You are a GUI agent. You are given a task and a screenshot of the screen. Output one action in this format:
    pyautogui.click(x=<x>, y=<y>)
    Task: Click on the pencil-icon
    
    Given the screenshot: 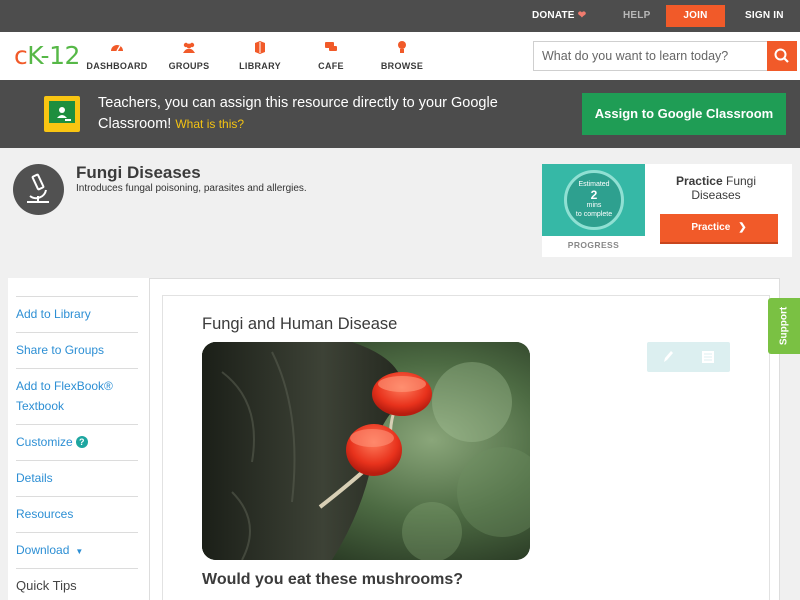 What is the action you would take?
    pyautogui.click(x=668, y=357)
    